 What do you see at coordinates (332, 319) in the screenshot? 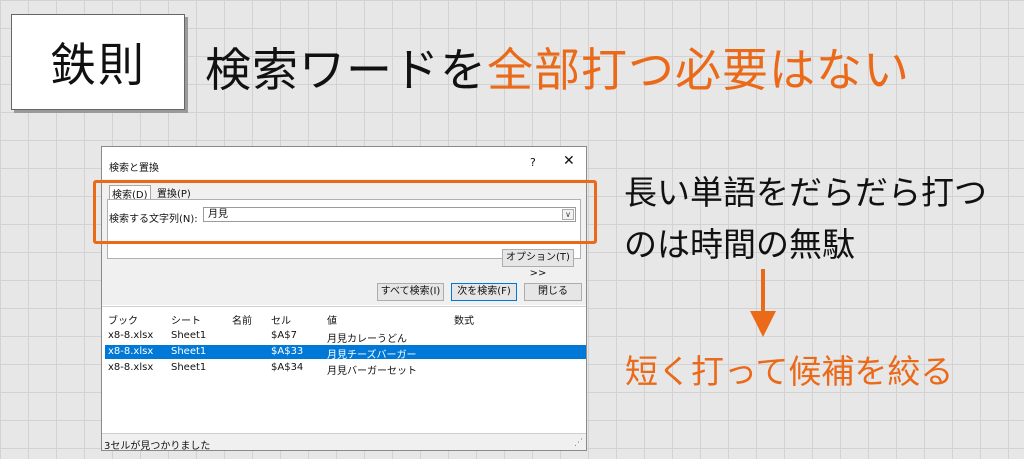
I see `column-header-value: 値` at bounding box center [332, 319].